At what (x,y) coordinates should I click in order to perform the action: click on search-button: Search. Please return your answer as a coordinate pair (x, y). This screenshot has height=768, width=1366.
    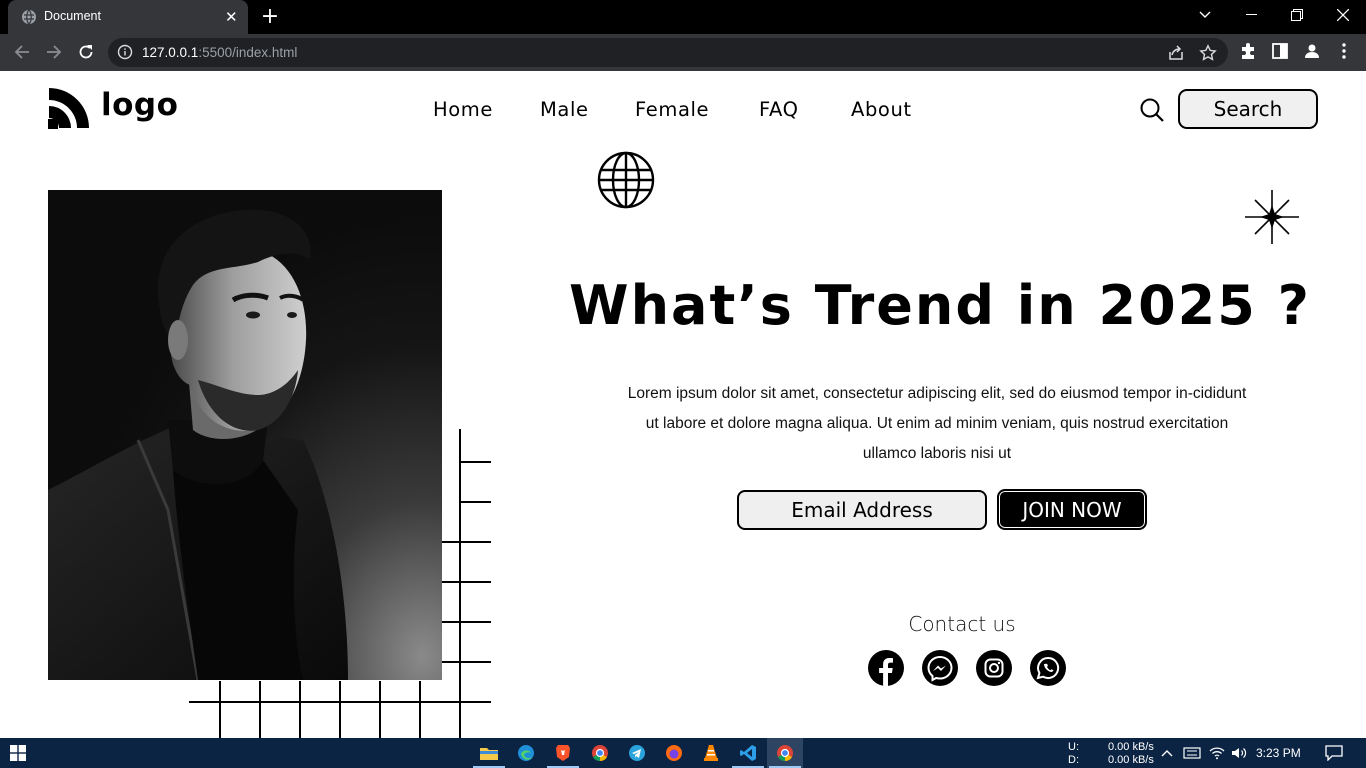
    Looking at the image, I should click on (1248, 109).